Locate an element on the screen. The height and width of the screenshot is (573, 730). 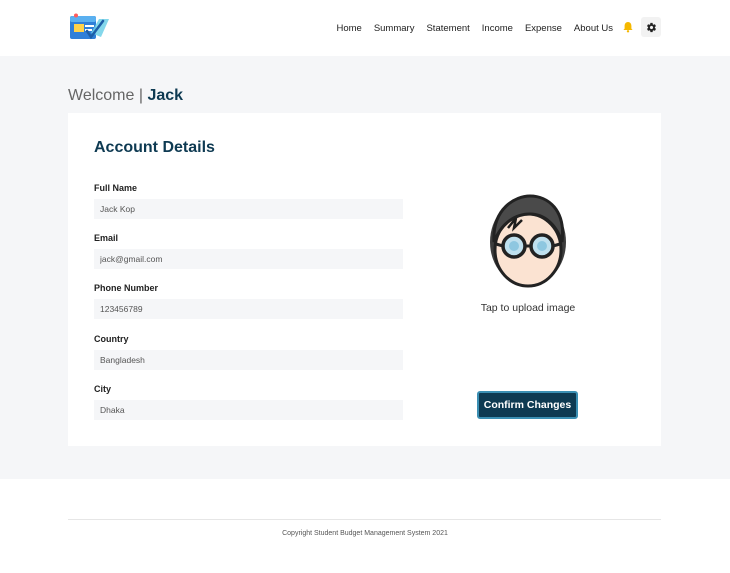
city-input is located at coordinates (248, 410).